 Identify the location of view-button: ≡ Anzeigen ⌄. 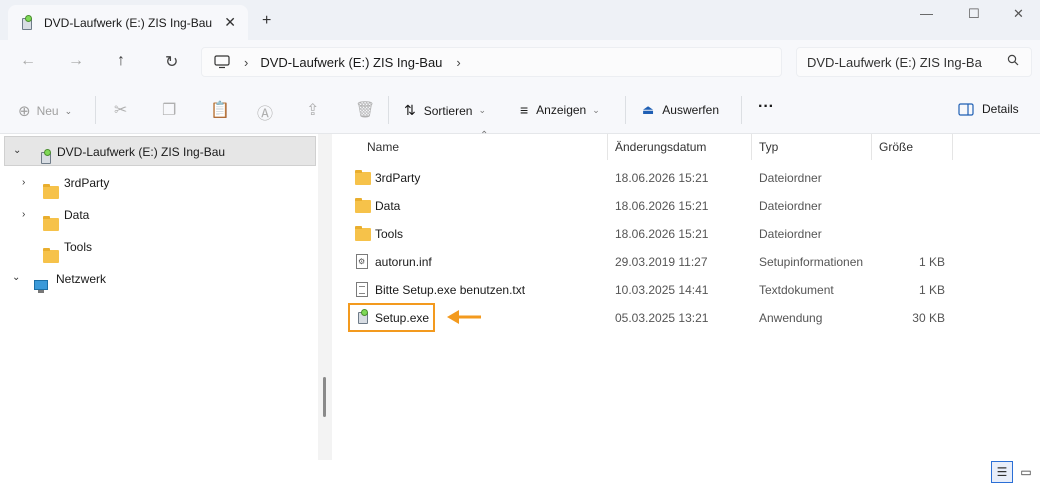
(560, 110).